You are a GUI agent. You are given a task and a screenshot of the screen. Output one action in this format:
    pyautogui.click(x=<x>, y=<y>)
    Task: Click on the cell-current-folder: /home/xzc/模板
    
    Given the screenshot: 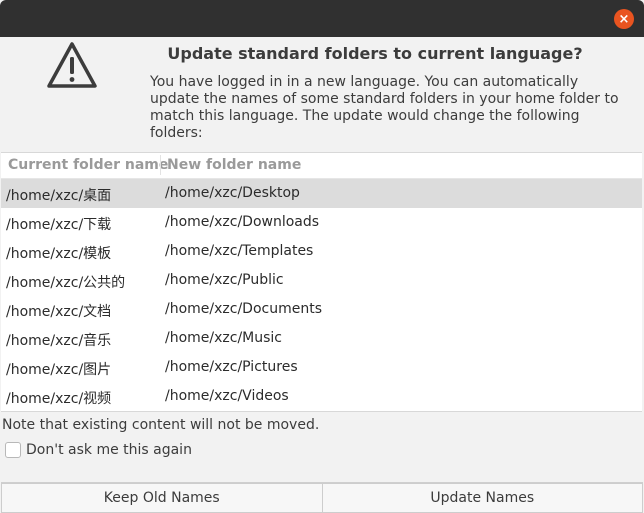 What is the action you would take?
    pyautogui.click(x=59, y=254)
    